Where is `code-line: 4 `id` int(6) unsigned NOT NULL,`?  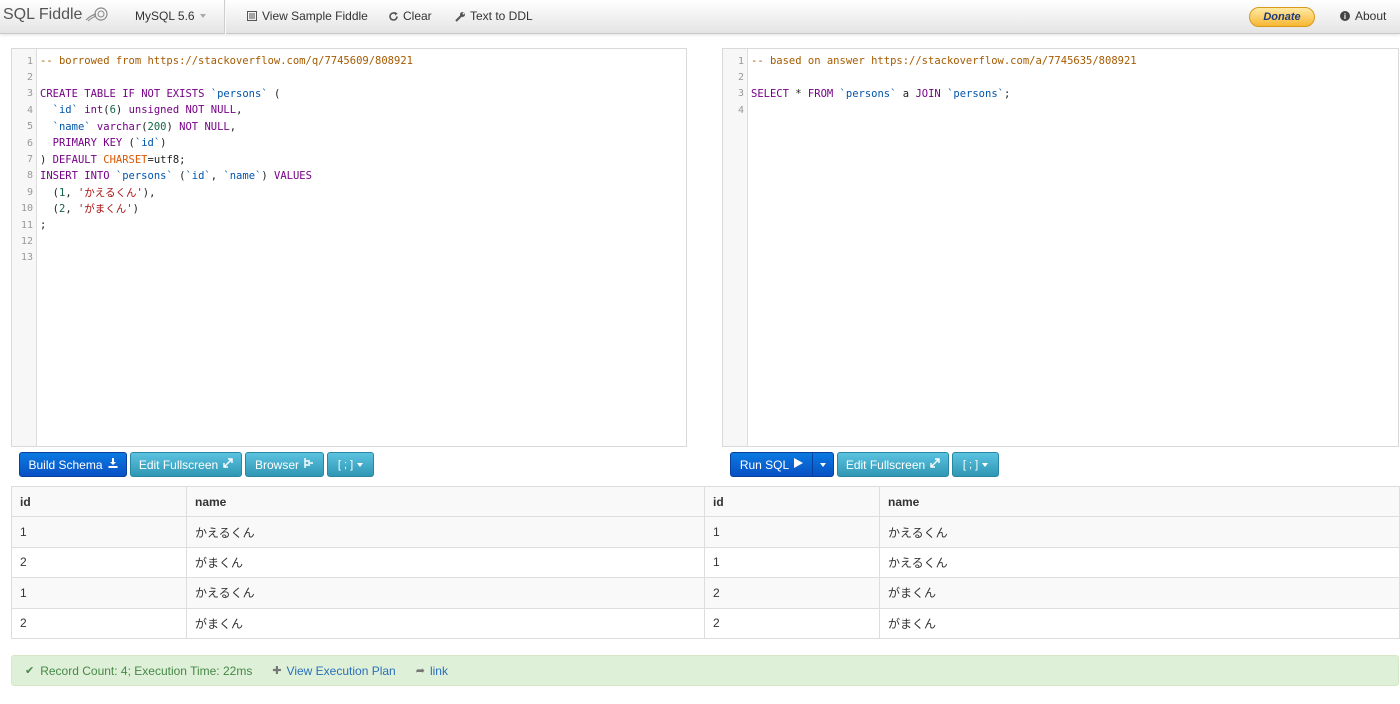
code-line: 4 `id` int(6) unsigned NOT NULL, is located at coordinates (349, 110).